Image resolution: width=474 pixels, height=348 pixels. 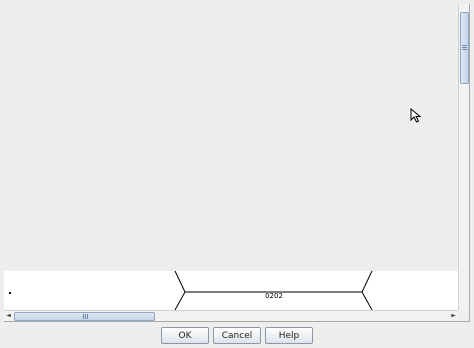 I want to click on scroll-right-button: ►, so click(x=453, y=316).